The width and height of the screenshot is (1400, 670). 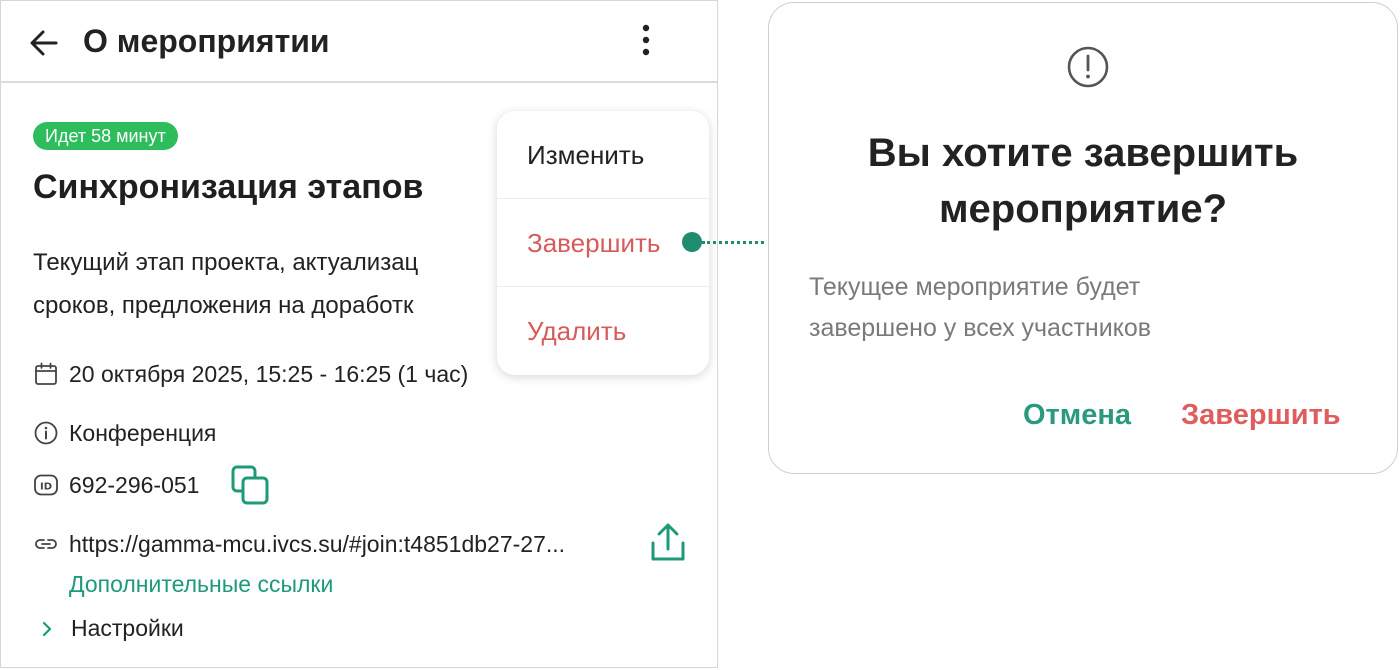 I want to click on share-link-button, so click(x=668, y=543).